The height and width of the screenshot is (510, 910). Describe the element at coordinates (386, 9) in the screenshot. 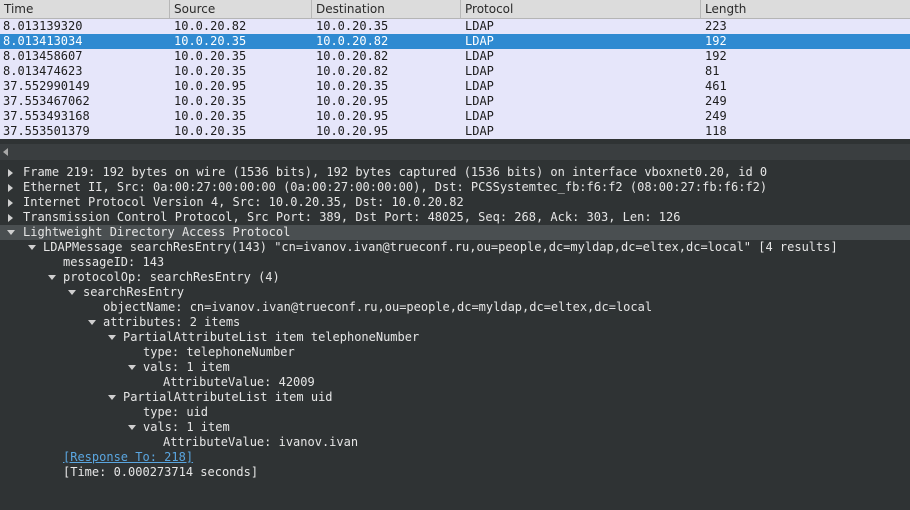

I see `column-header-destination: Destination` at that location.